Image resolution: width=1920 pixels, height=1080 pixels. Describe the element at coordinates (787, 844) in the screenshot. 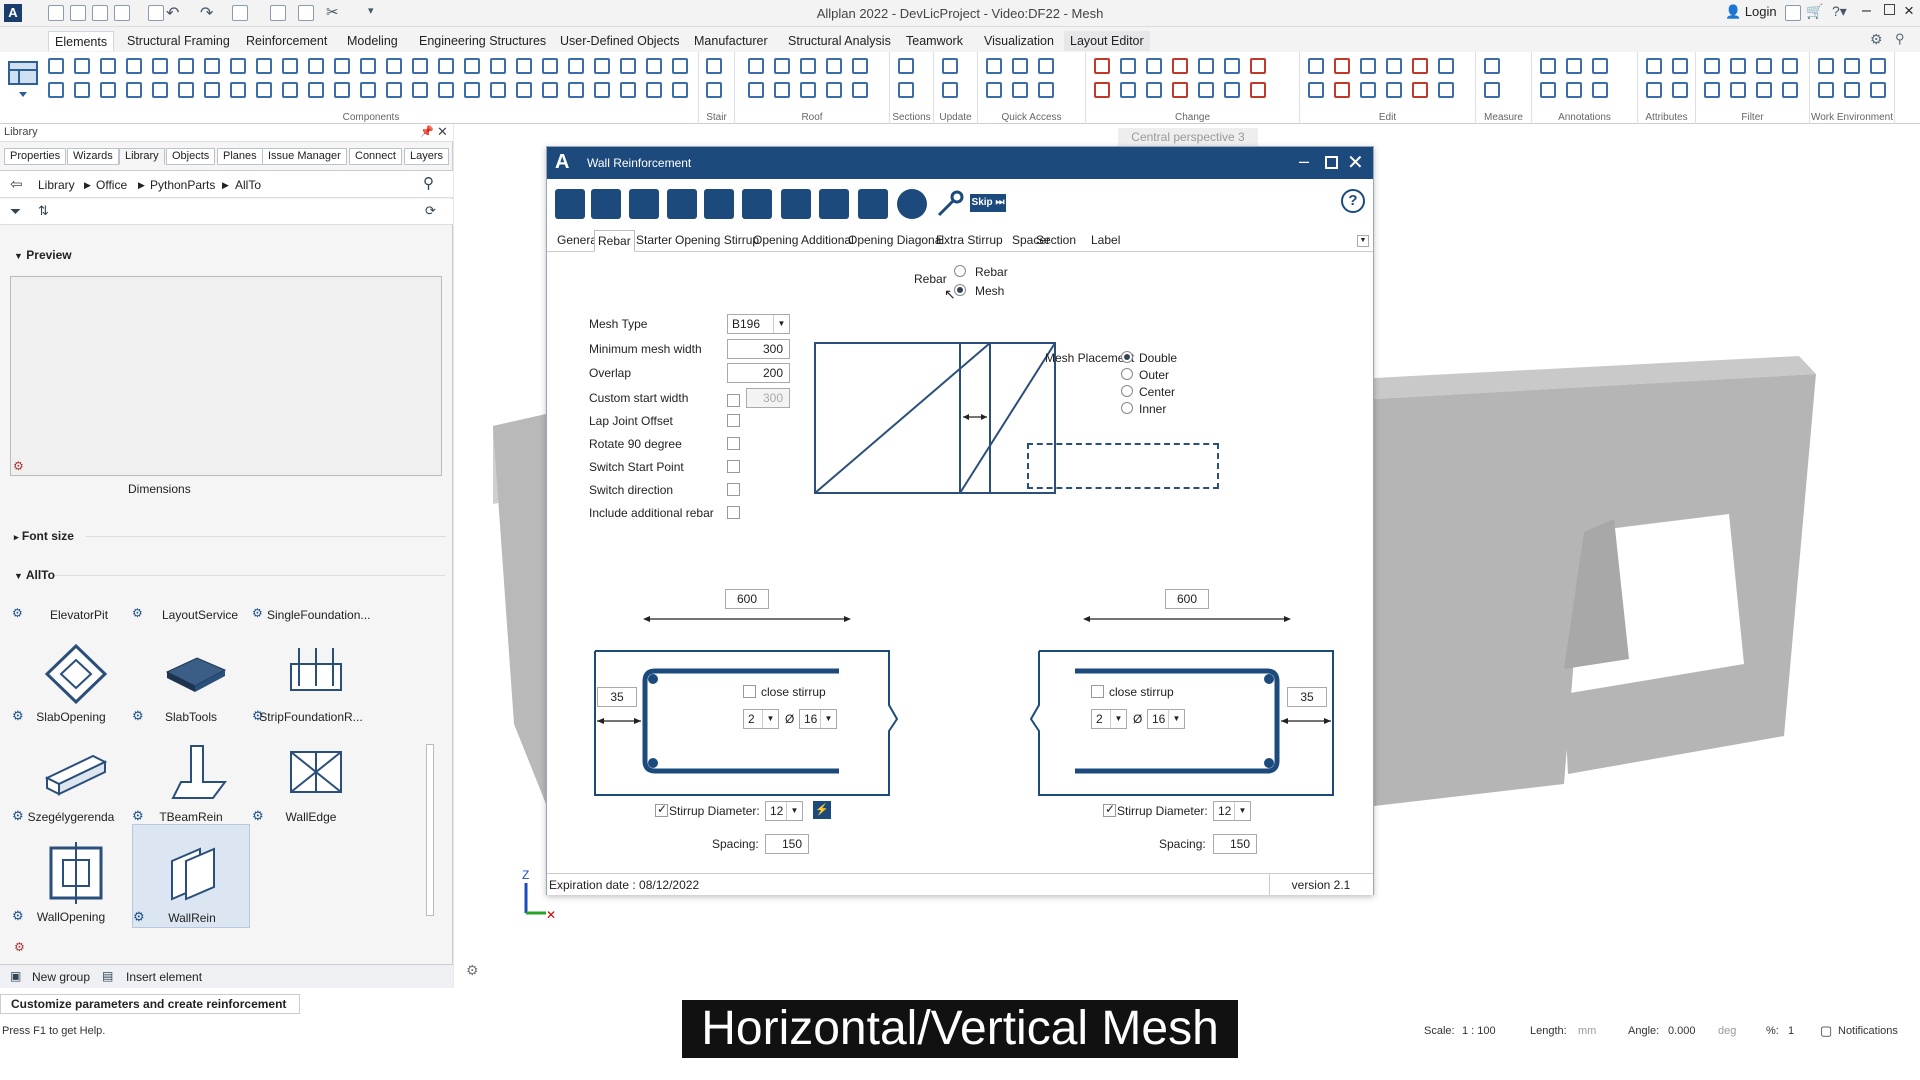

I see `left-spacing-input: 150` at that location.